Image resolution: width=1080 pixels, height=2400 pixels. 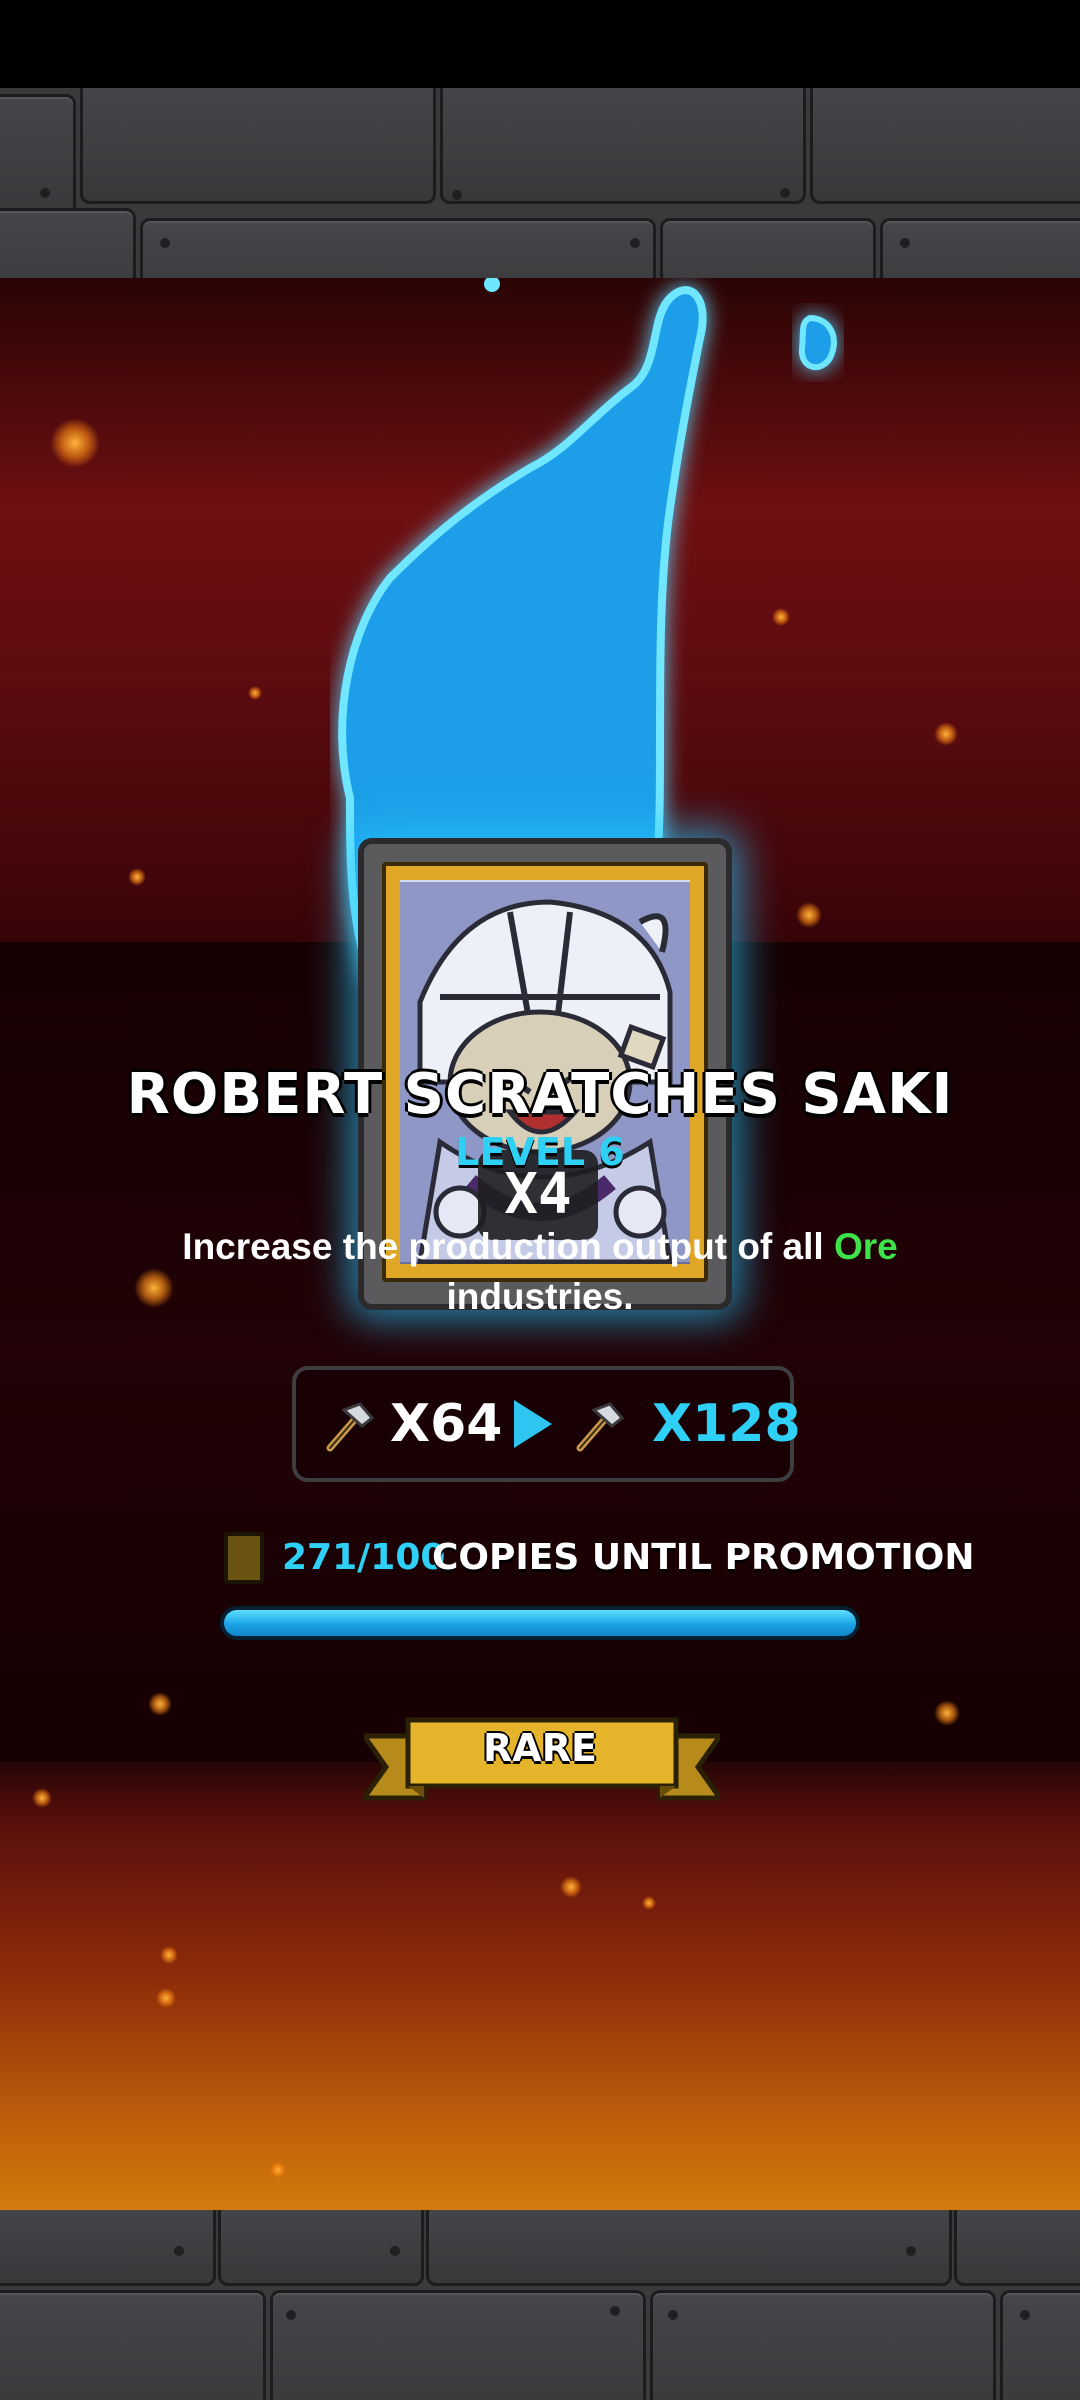 What do you see at coordinates (540, 2305) in the screenshot?
I see `stone-wall-bottom` at bounding box center [540, 2305].